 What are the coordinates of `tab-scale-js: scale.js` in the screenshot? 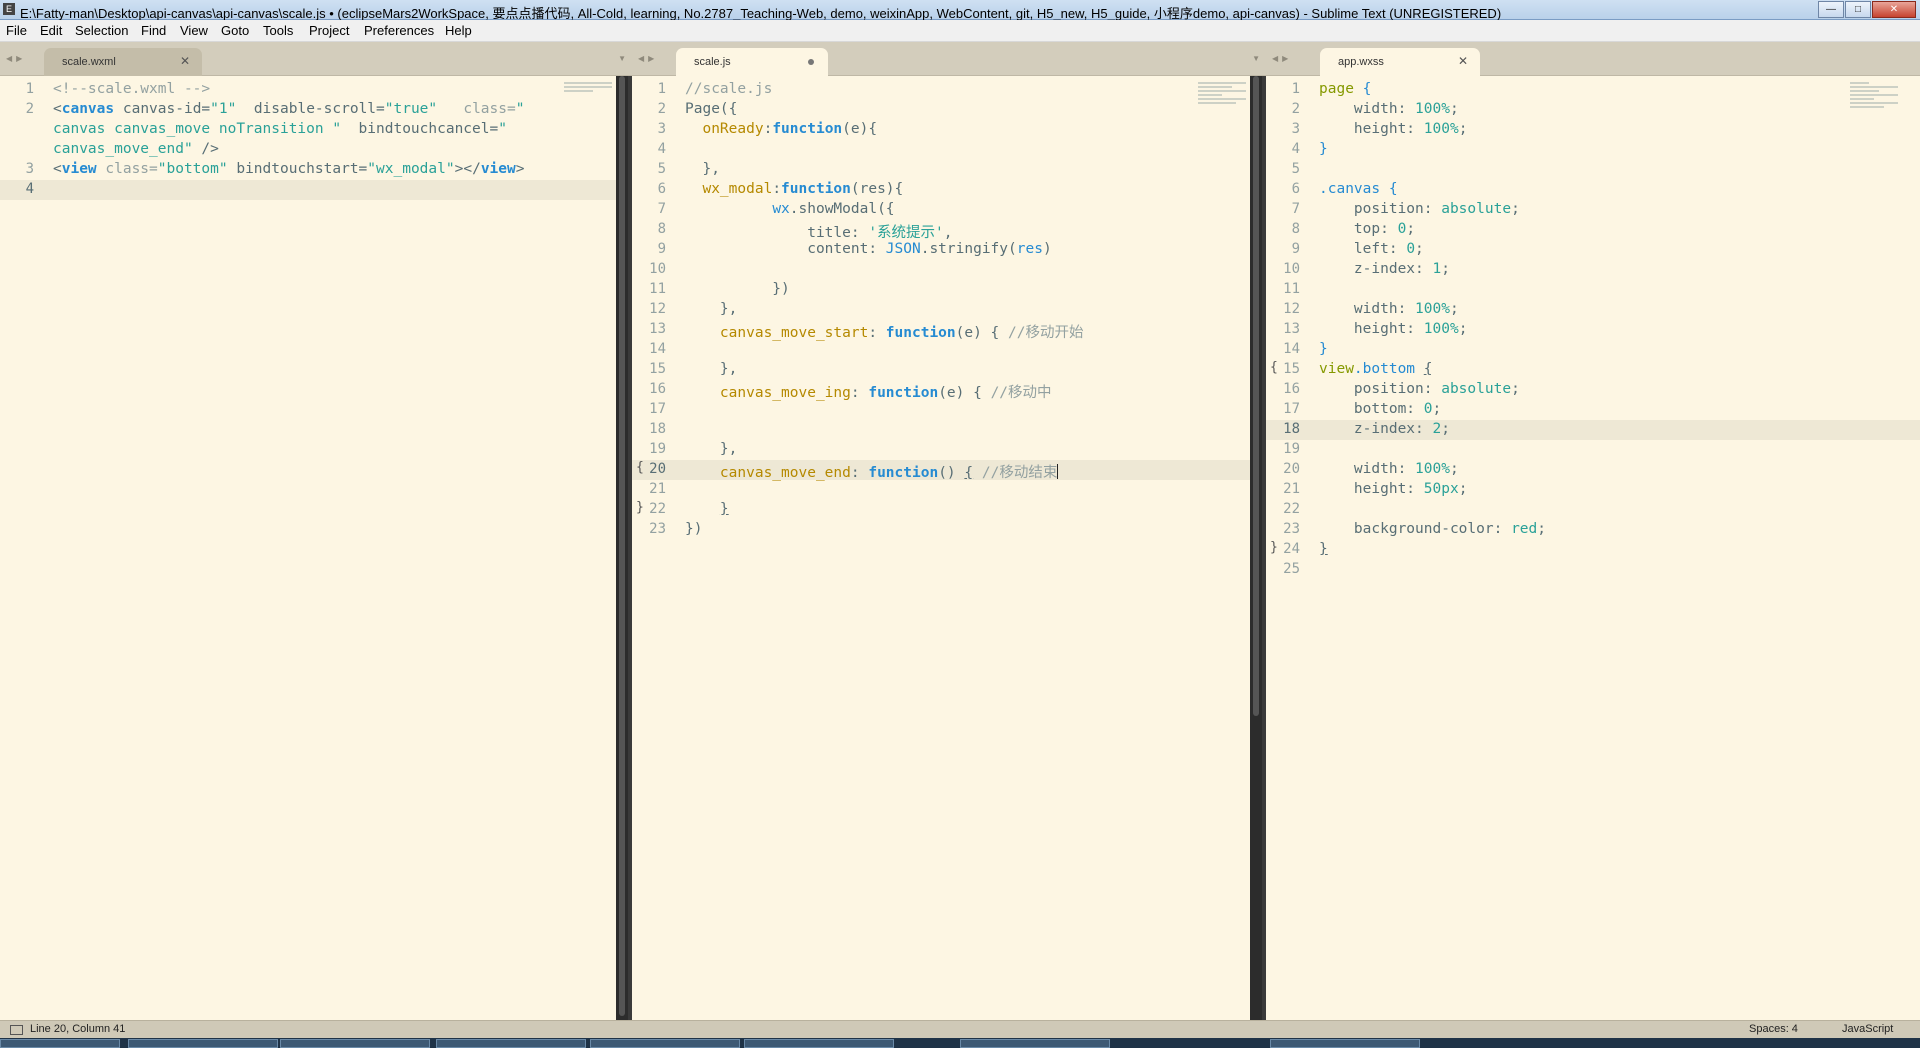 It's located at (752, 62).